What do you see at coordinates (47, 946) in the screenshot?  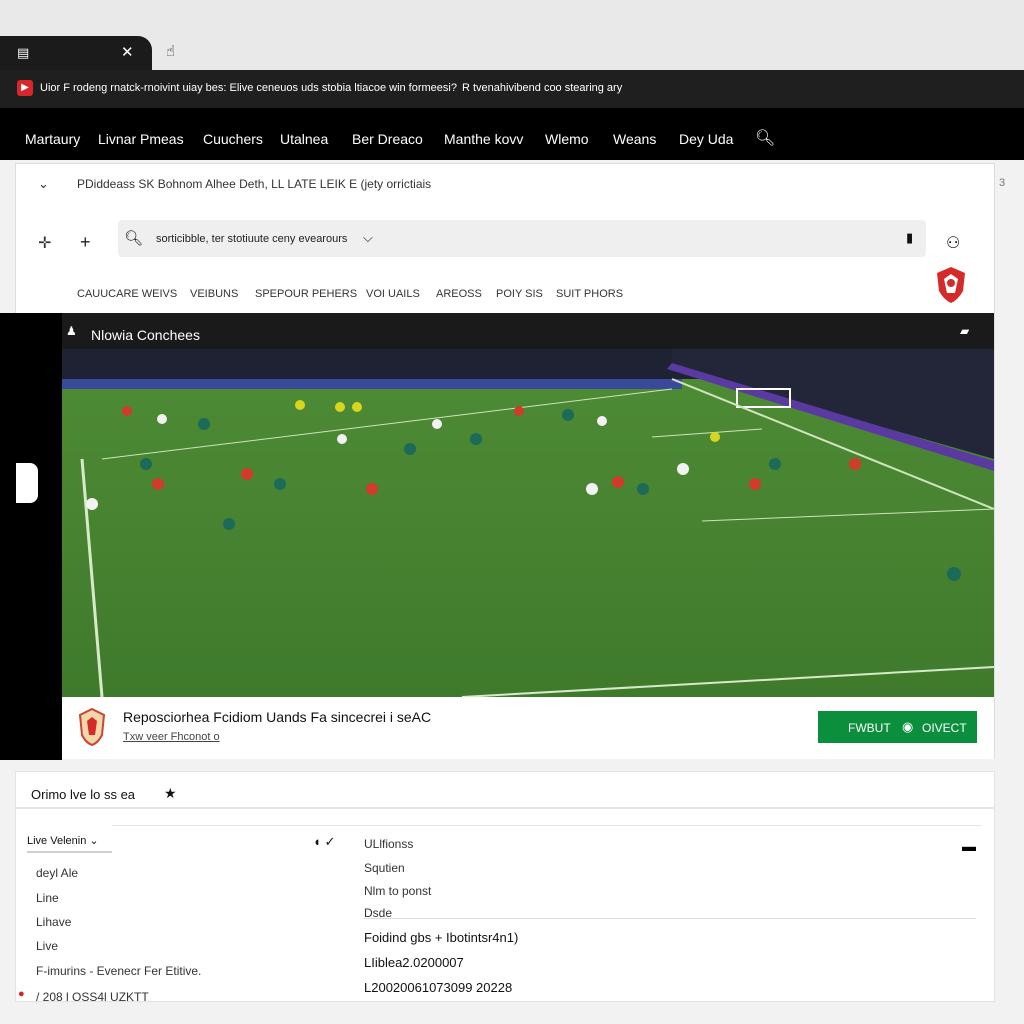 I see `list-item: Live` at bounding box center [47, 946].